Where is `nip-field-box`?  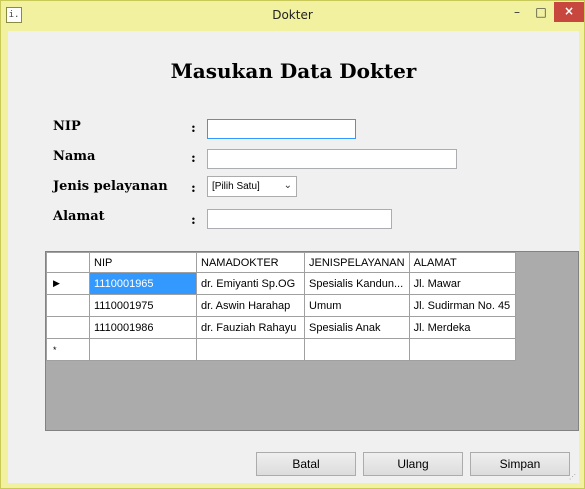
nip-field-box is located at coordinates (281, 129).